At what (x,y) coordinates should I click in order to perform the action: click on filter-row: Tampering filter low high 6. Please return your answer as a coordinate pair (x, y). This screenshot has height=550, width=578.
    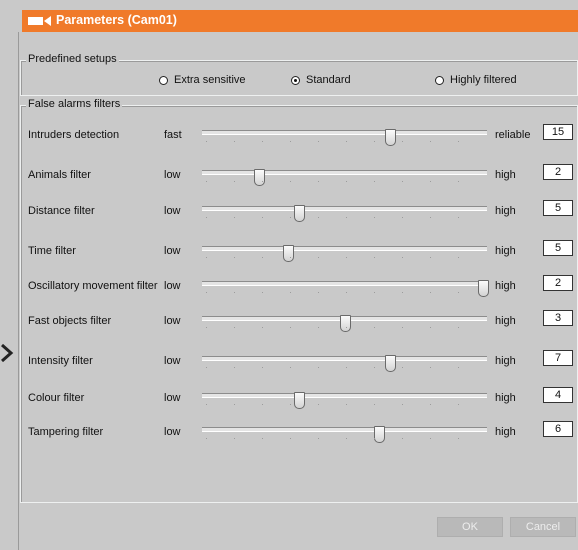
    Looking at the image, I should click on (303, 433).